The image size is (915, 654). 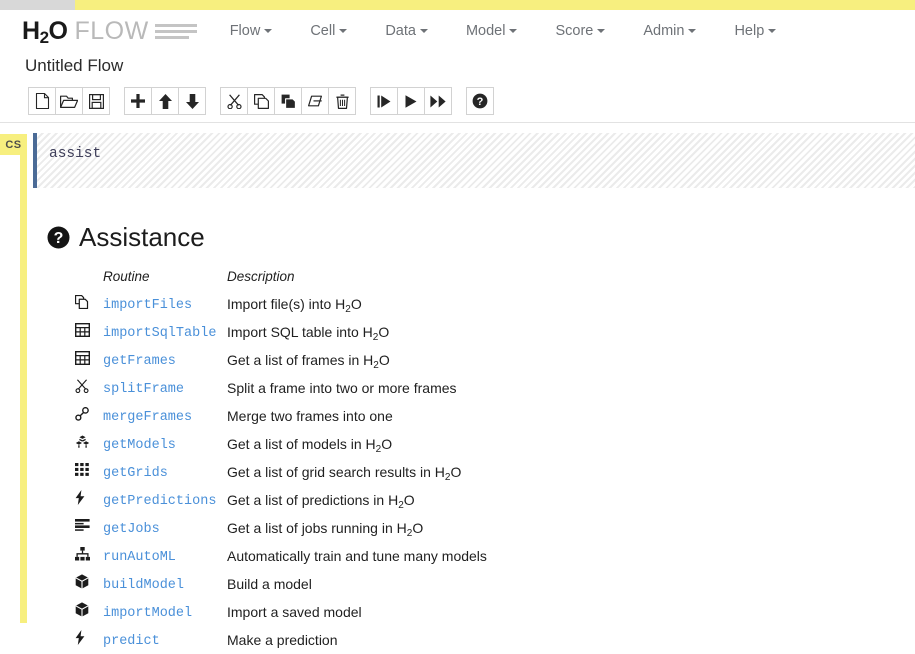 What do you see at coordinates (42, 101) in the screenshot?
I see `new-flow-button` at bounding box center [42, 101].